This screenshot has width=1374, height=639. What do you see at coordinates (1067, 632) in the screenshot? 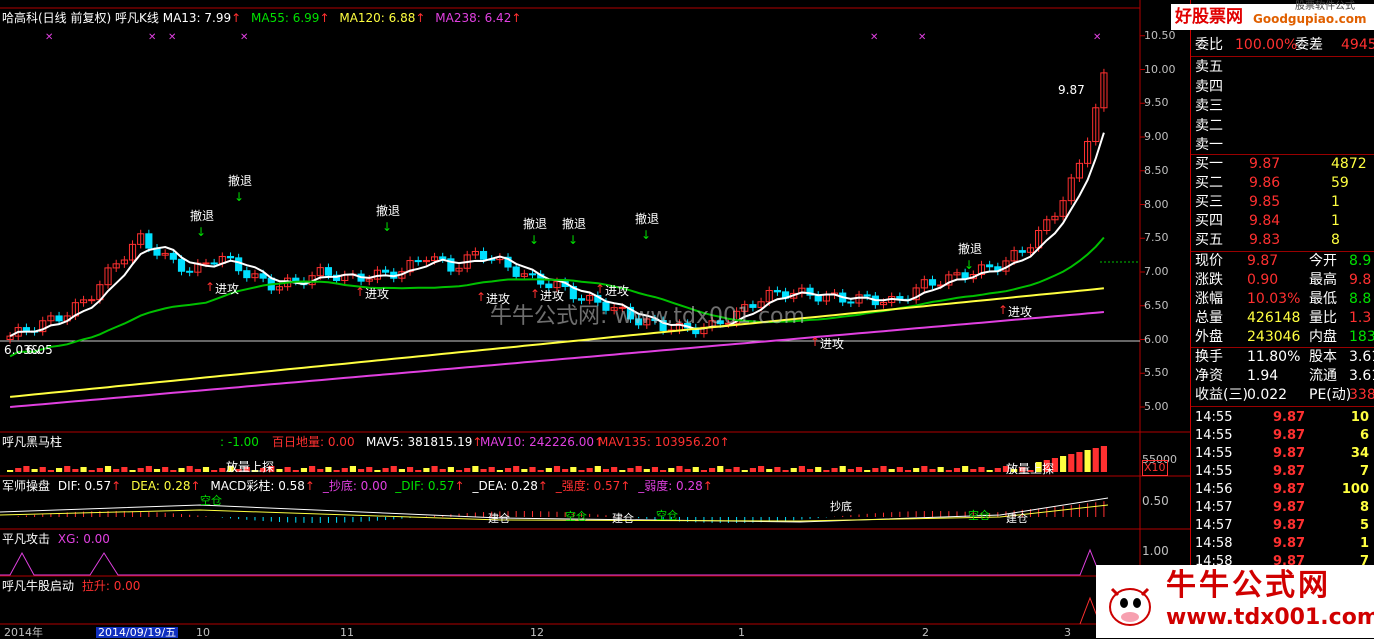
I see `x-label-mar: 3` at bounding box center [1067, 632].